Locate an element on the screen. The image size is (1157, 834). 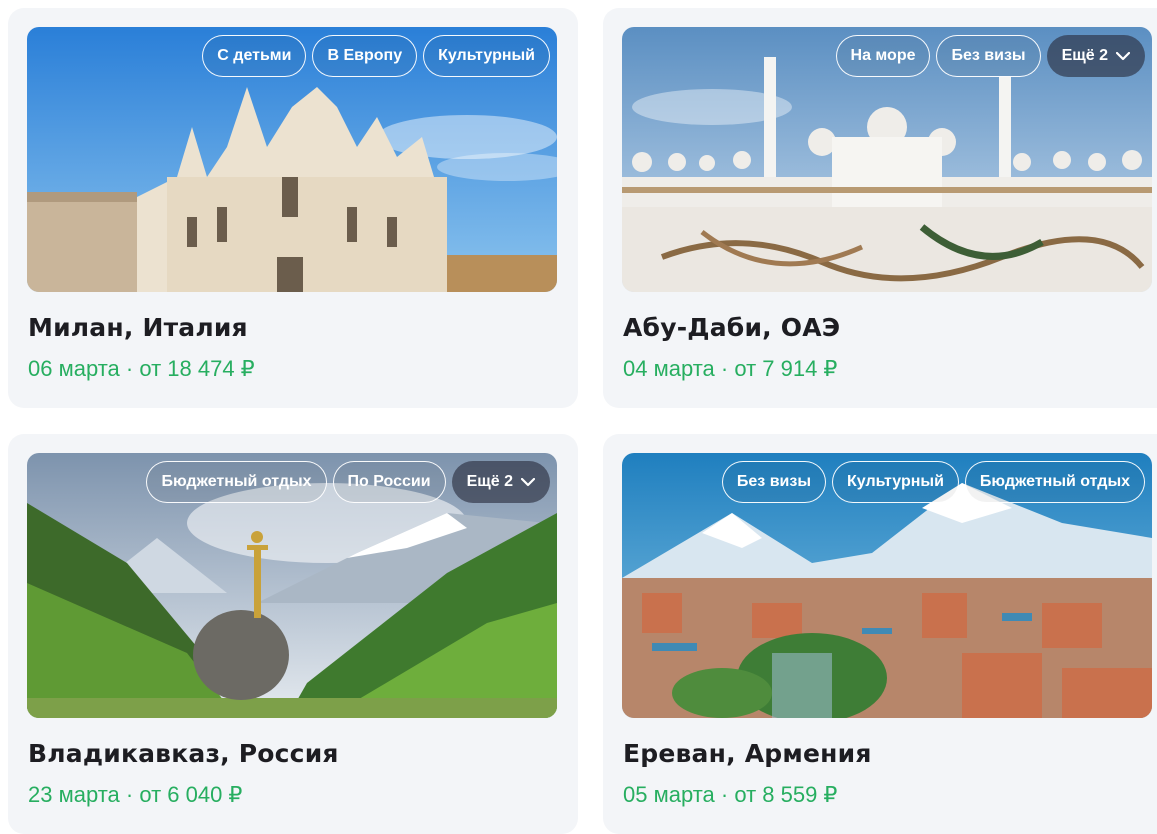
tag-list: Бюджетный отдых По России Ещё 2 is located at coordinates (348, 482).